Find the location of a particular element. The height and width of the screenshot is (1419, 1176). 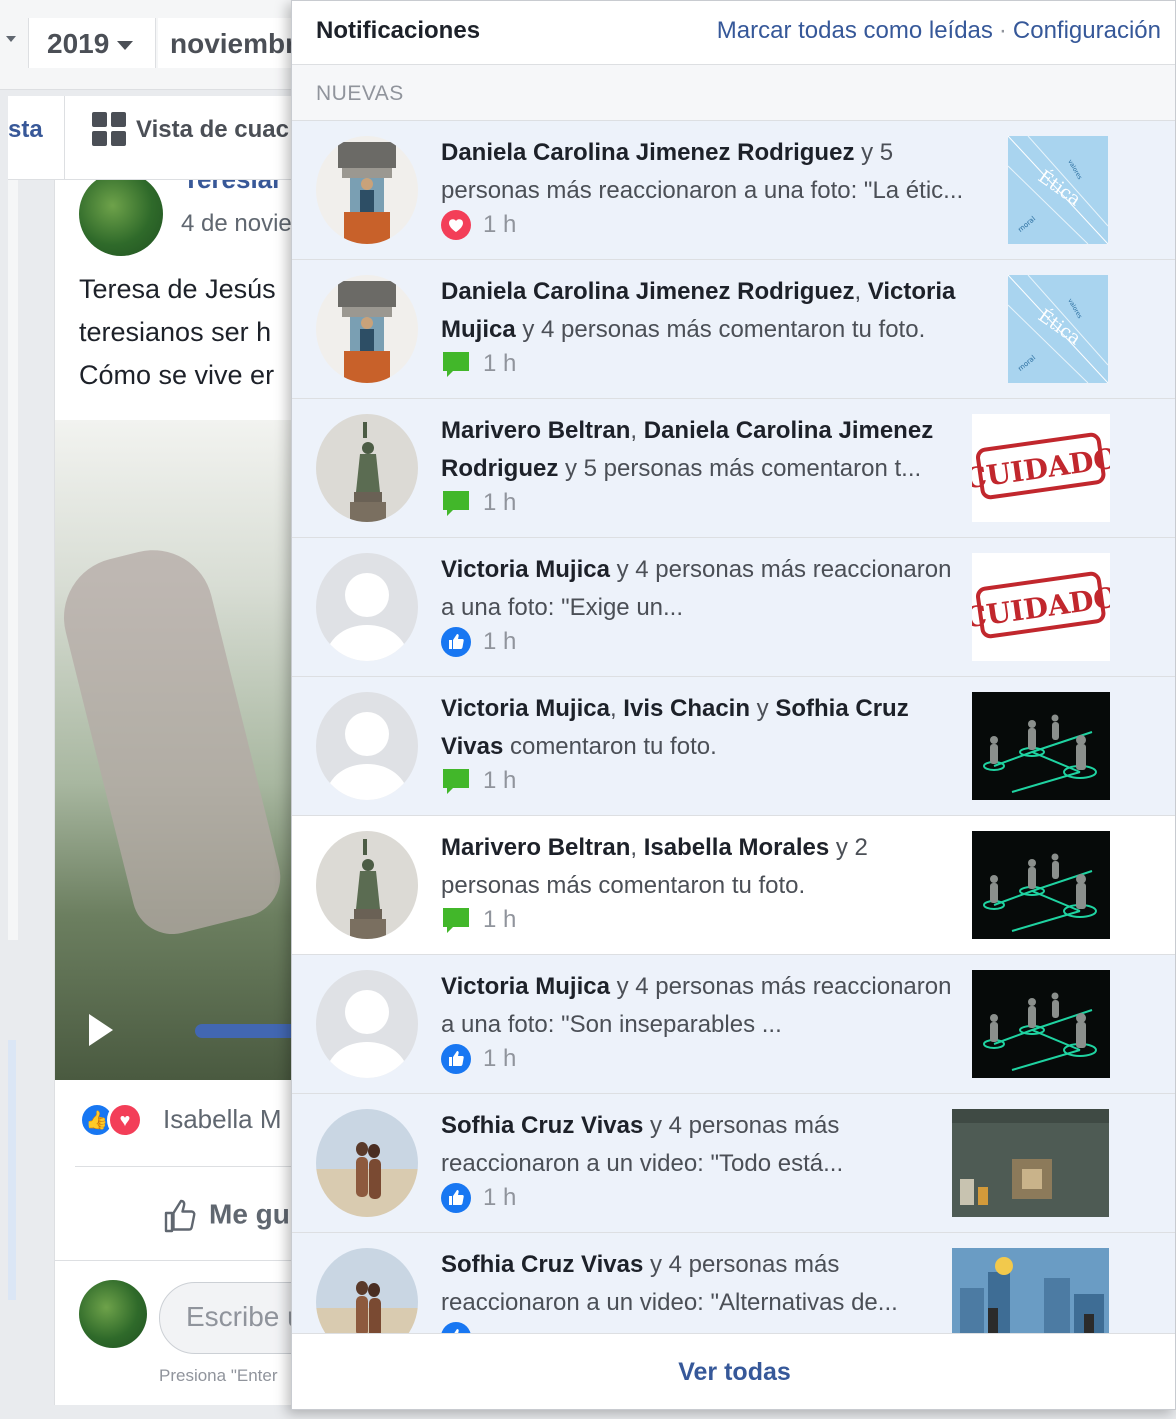

mark-all-read-link: Marcar todas como leídas is located at coordinates (855, 30).